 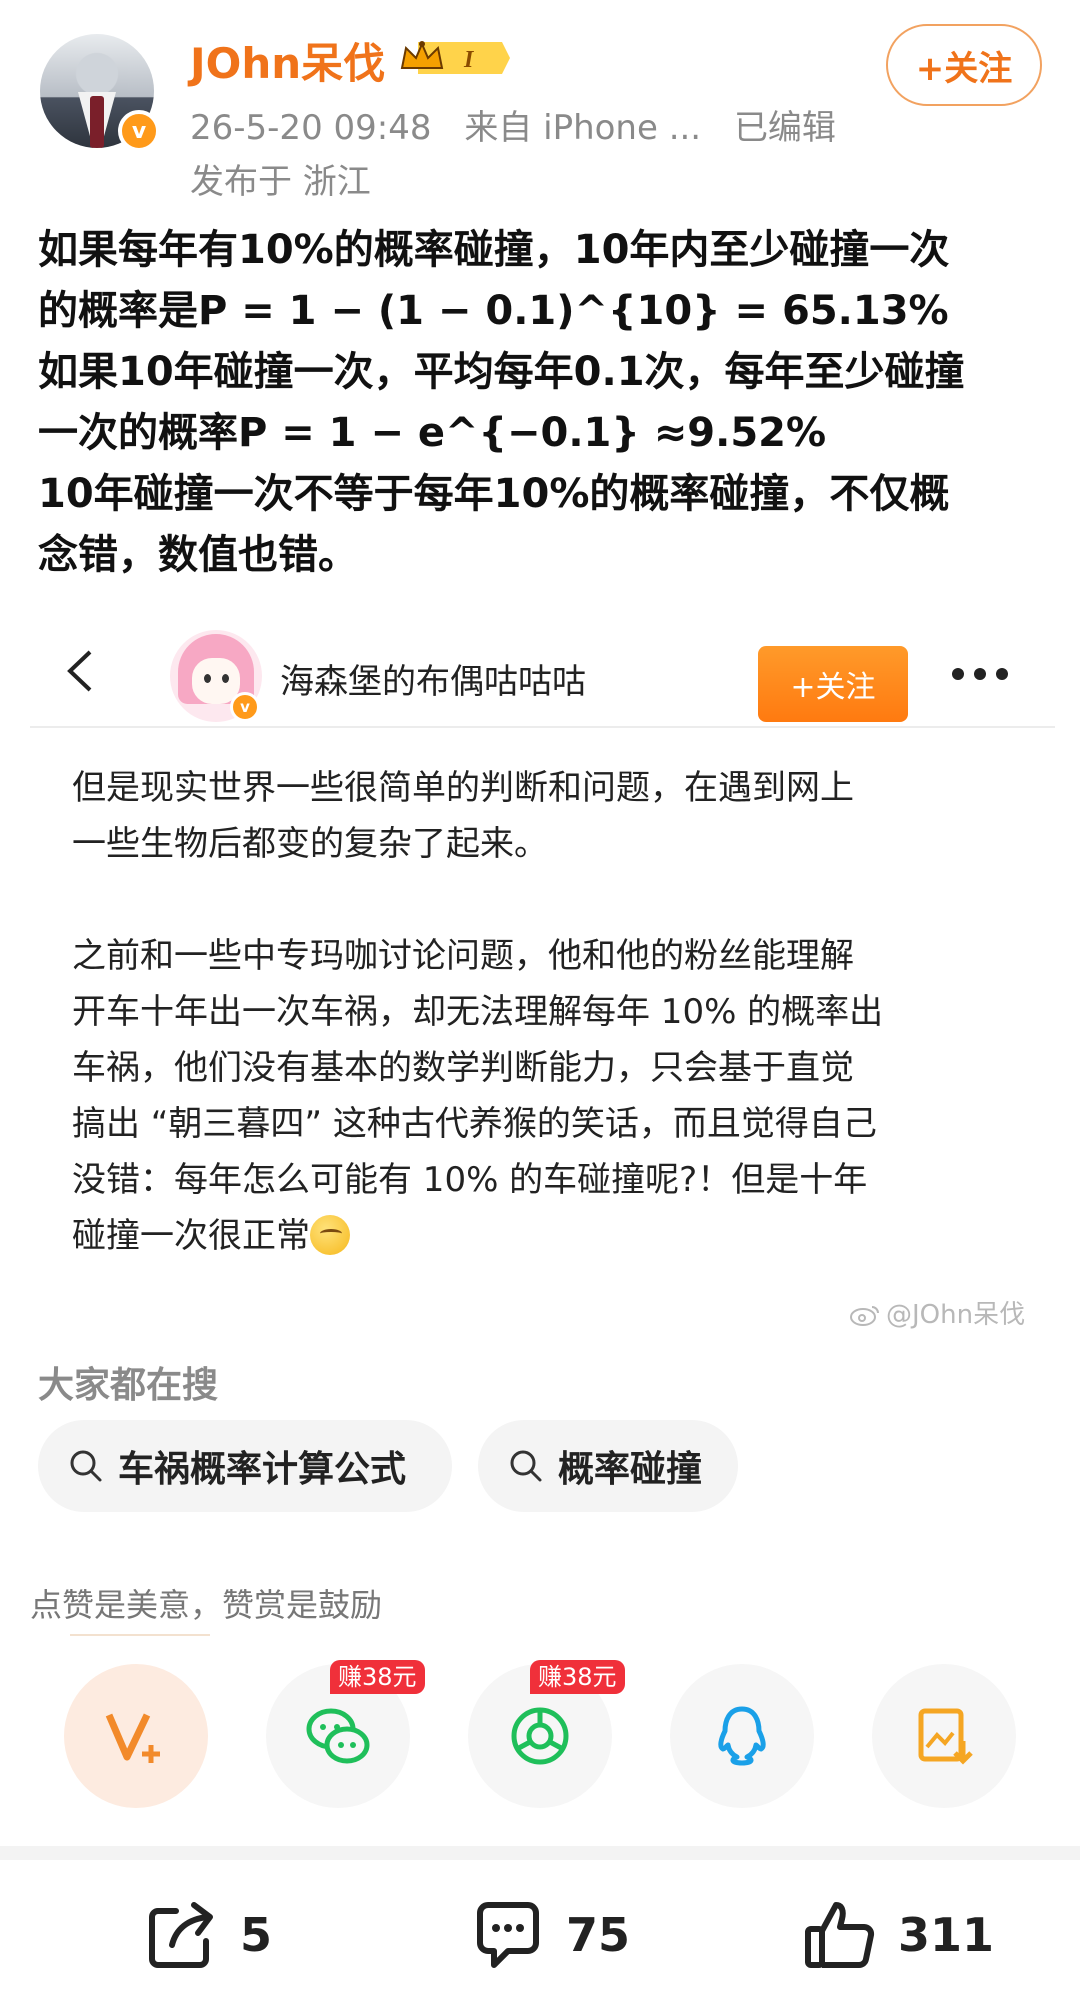 What do you see at coordinates (432, 433) in the screenshot?
I see `post-line: 一次的概率P = 1 − e^{−0.1} ≈9.52%` at bounding box center [432, 433].